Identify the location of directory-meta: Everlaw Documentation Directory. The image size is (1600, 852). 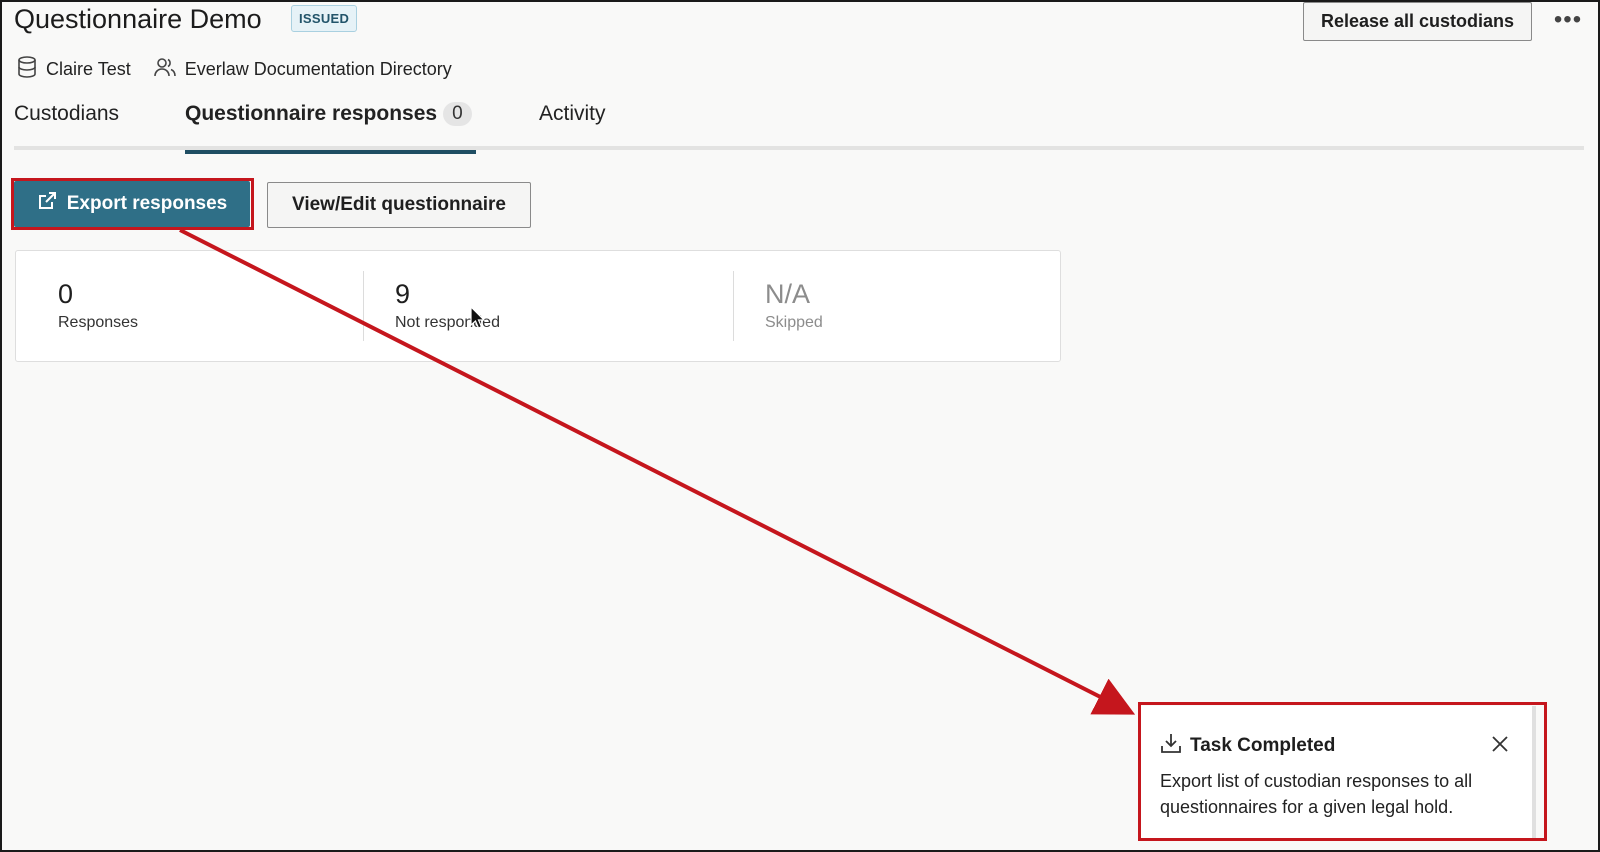
(302, 69).